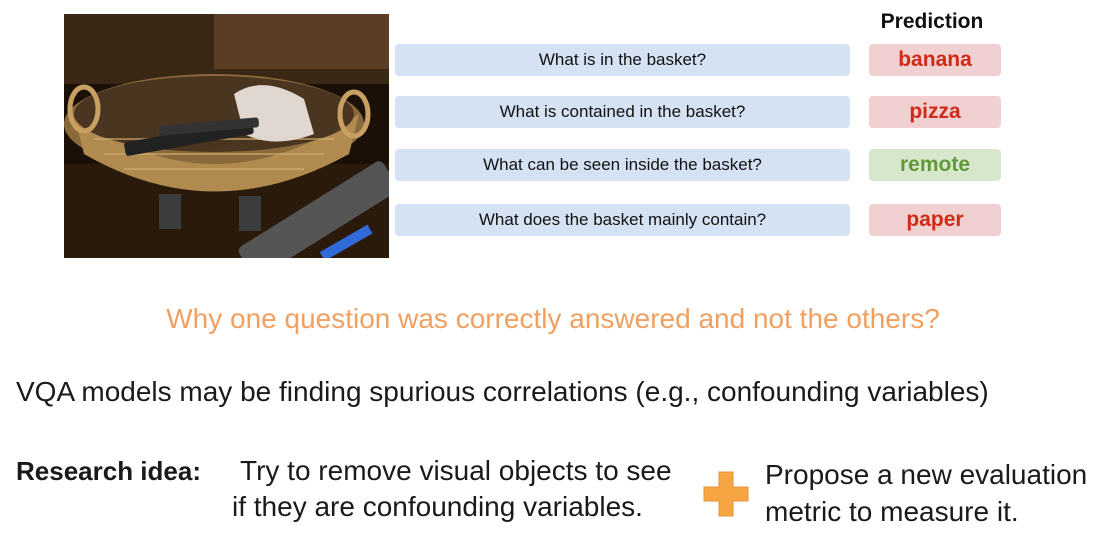 This screenshot has width=1116, height=541. What do you see at coordinates (935, 60) in the screenshot?
I see `prediction-badge: banana` at bounding box center [935, 60].